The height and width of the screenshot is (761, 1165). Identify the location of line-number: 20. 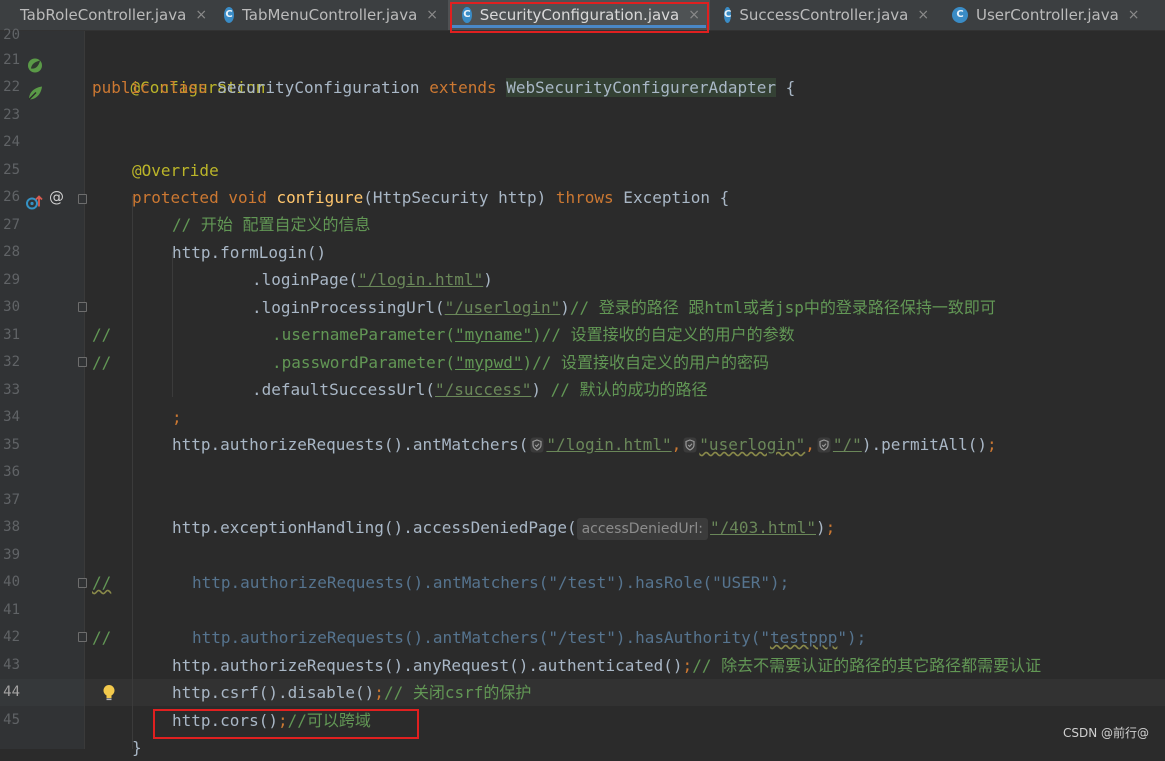
(11, 35).